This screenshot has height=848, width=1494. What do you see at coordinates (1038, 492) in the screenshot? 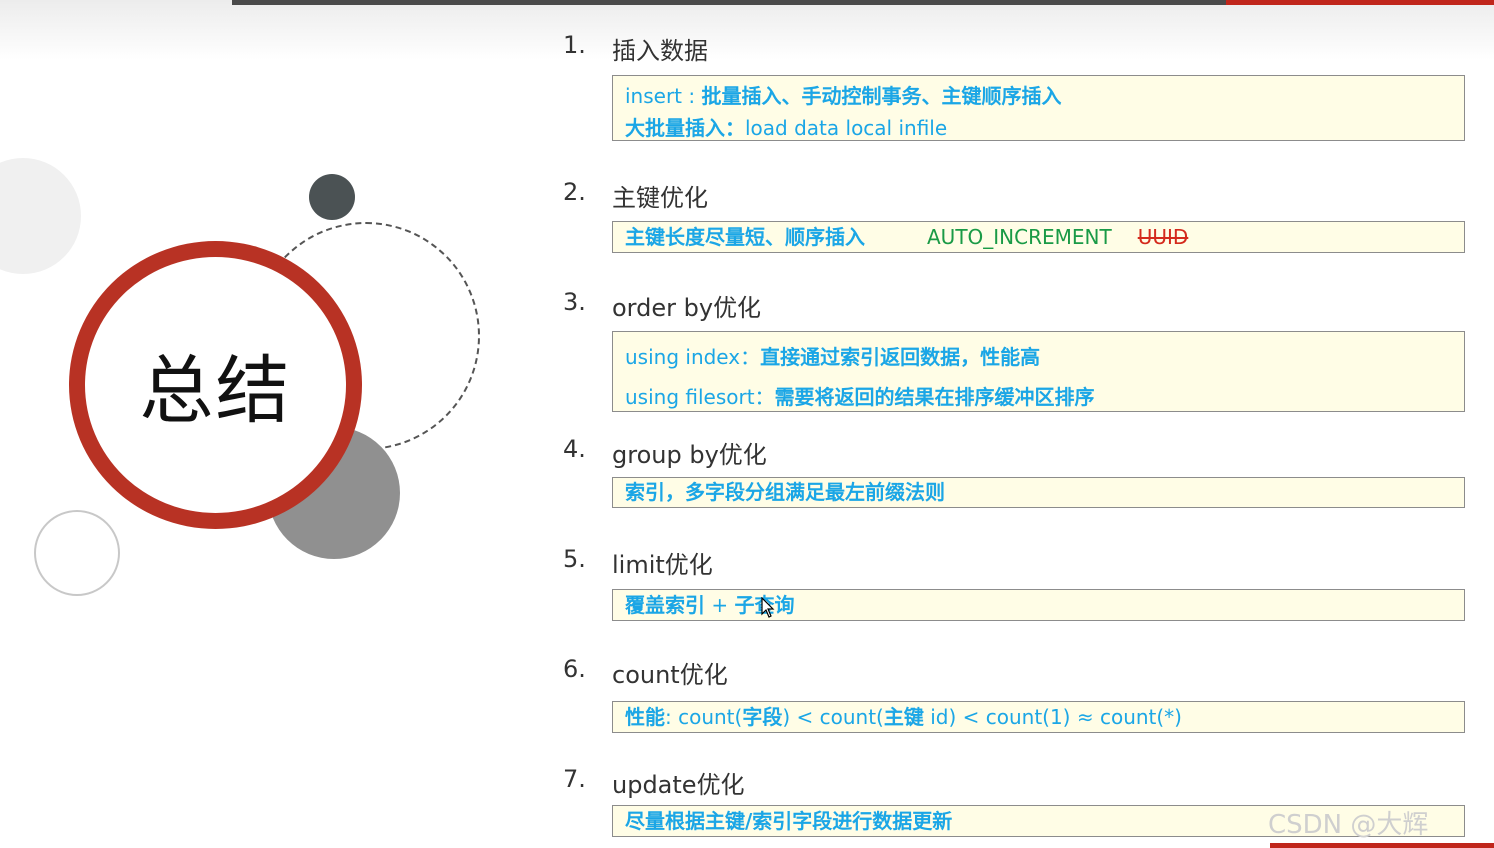
I see `item-4-box: 索引，多字段分组满足最左前缀法则` at bounding box center [1038, 492].